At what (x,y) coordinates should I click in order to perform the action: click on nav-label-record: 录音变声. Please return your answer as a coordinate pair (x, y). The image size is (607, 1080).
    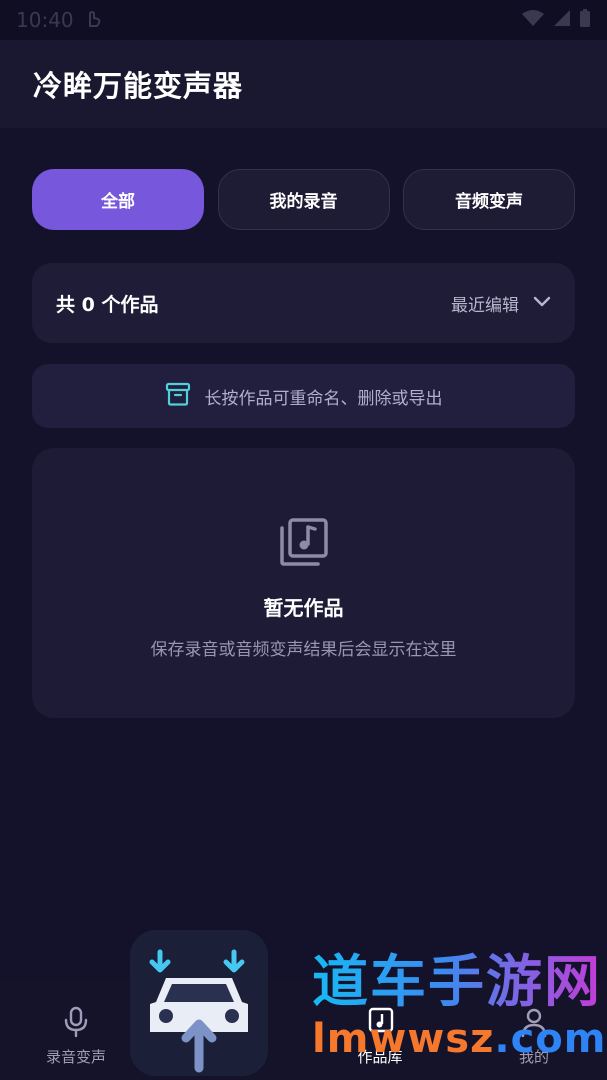
    Looking at the image, I should click on (75, 1057).